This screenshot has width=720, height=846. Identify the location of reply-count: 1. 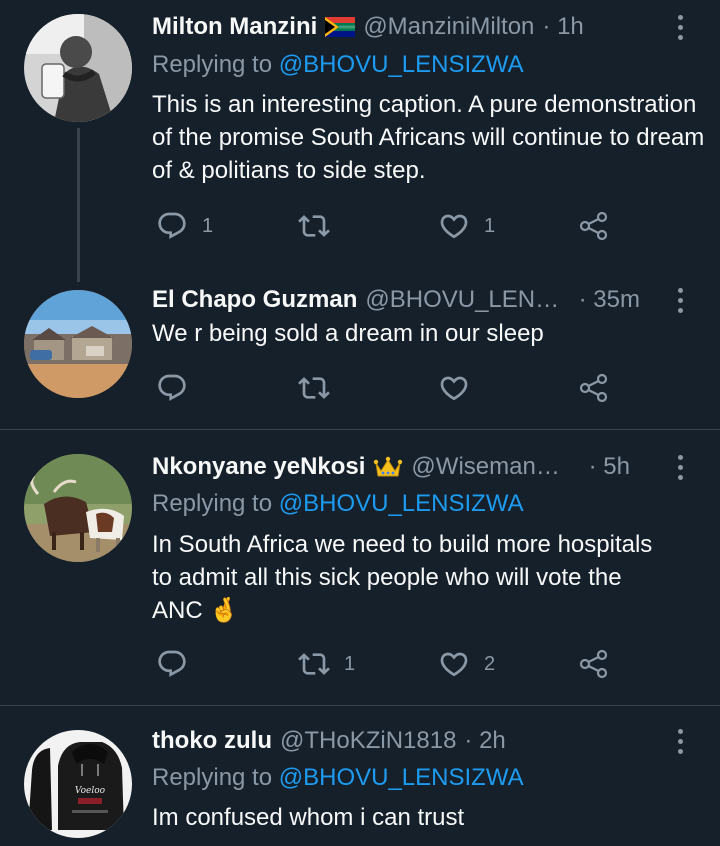
(208, 225).